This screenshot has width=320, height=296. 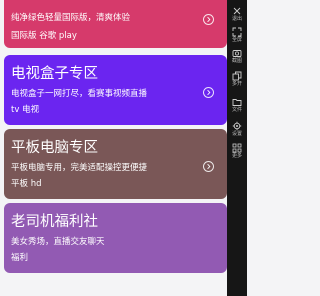 What do you see at coordinates (58, 242) in the screenshot?
I see `card-description: 美女秀场，直播交友聊天` at bounding box center [58, 242].